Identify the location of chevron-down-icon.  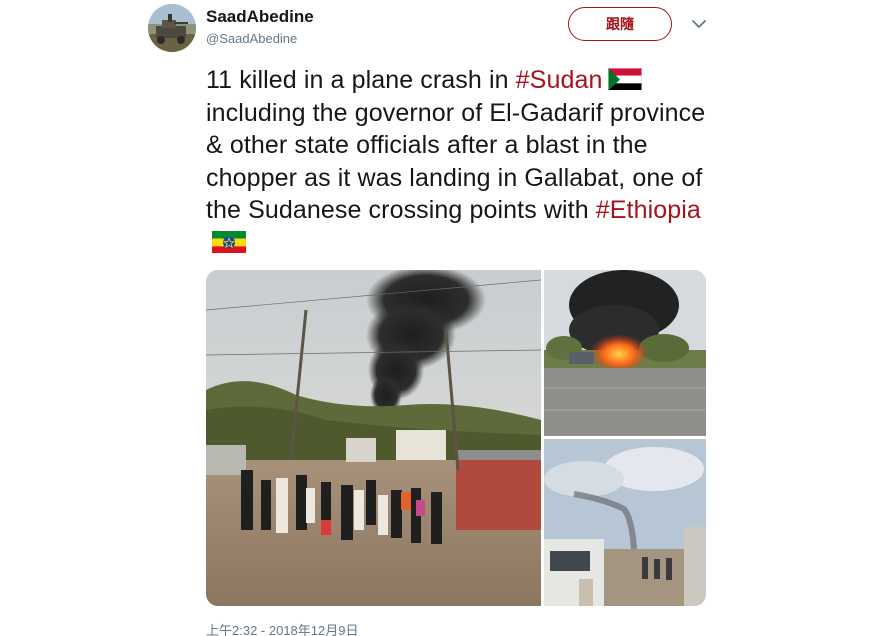
(699, 24).